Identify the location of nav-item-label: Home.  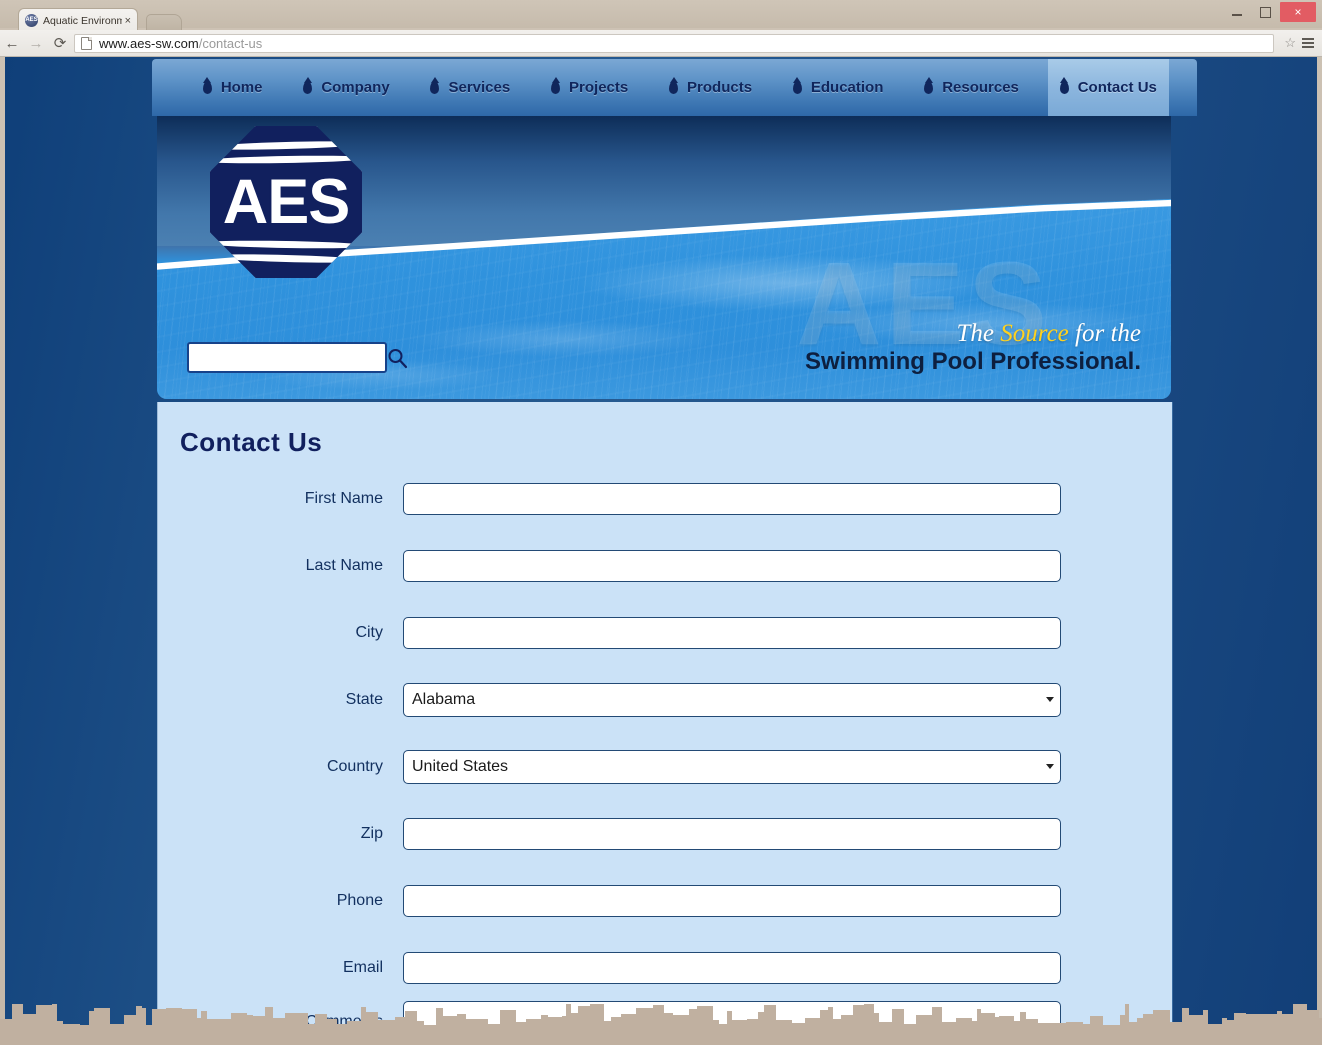
(241, 87).